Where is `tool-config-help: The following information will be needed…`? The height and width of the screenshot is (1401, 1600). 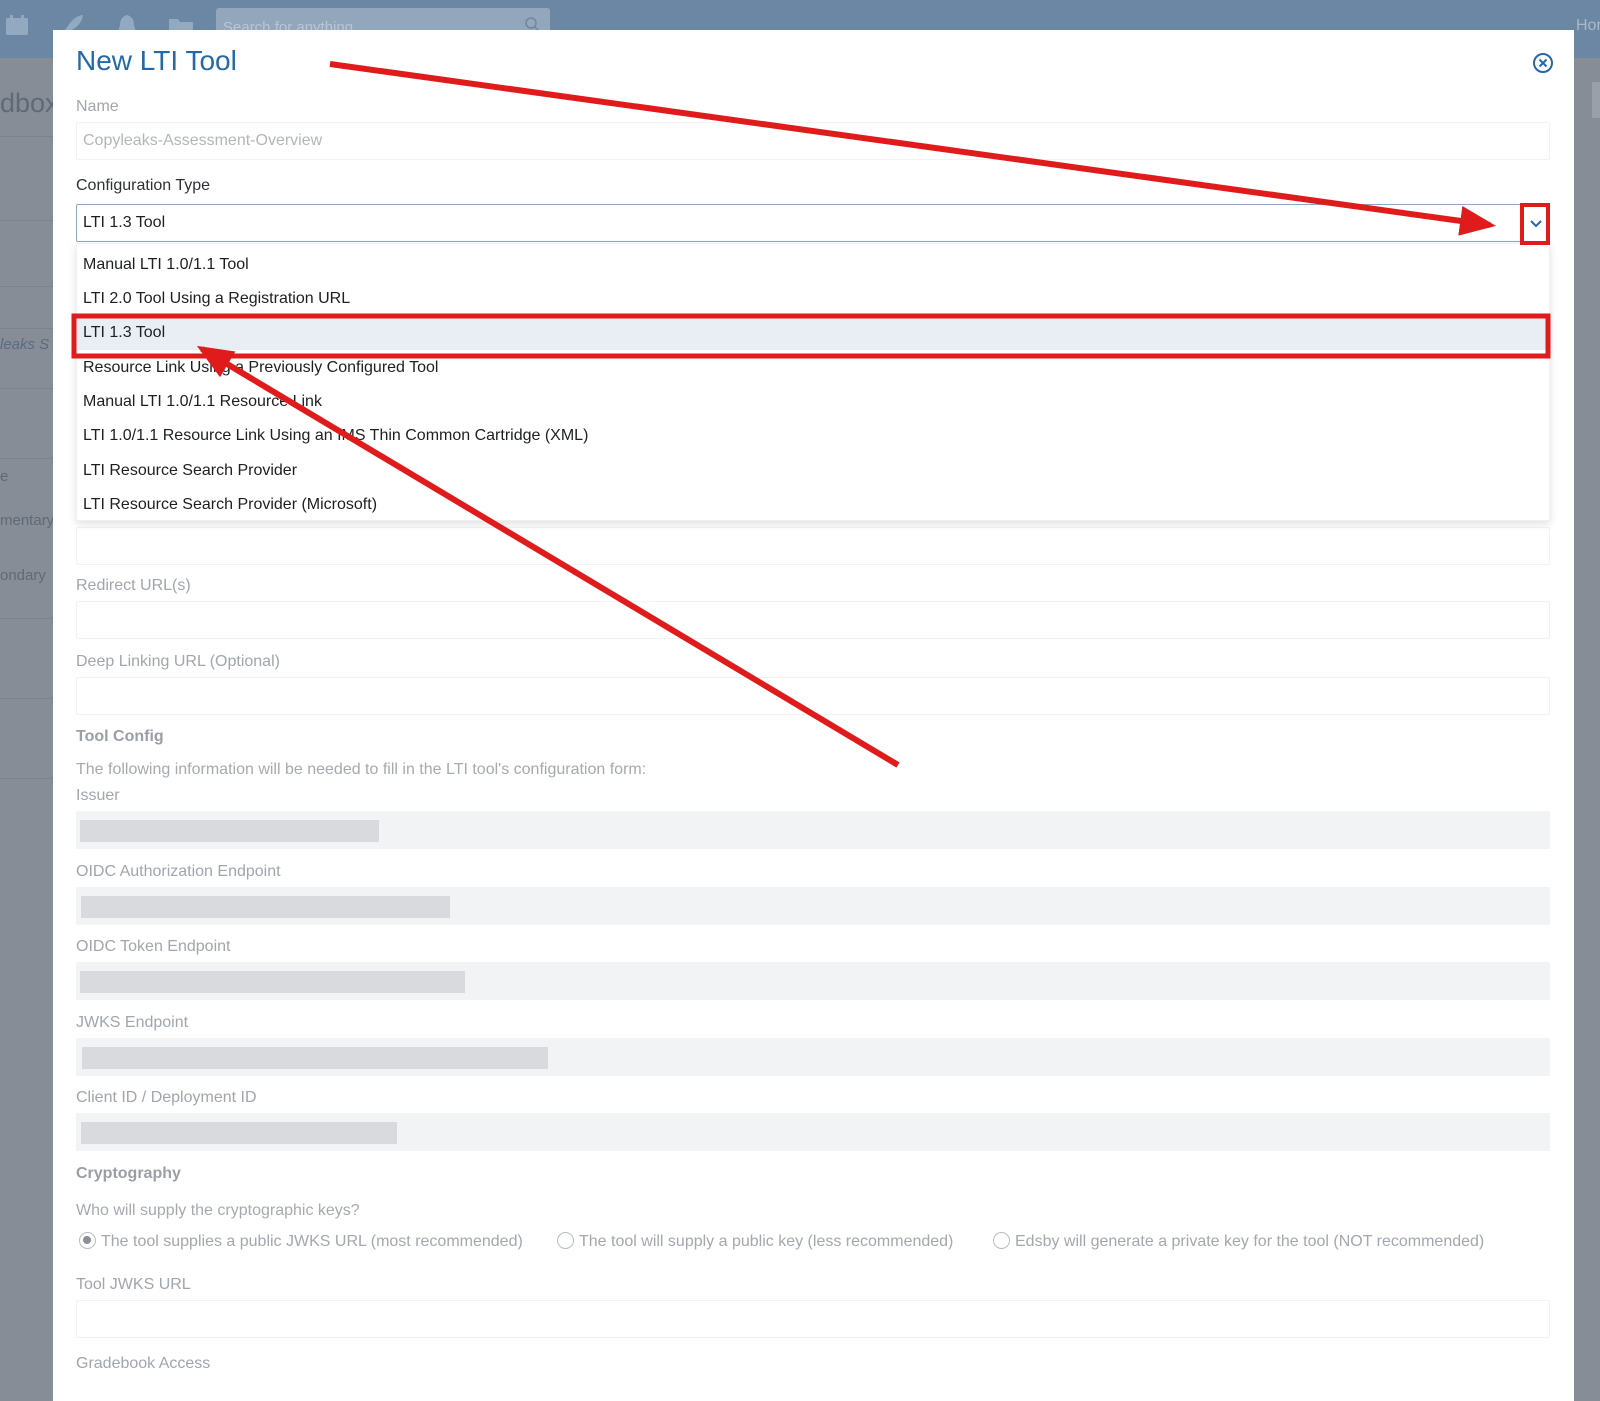 tool-config-help: The following information will be needed… is located at coordinates (361, 769).